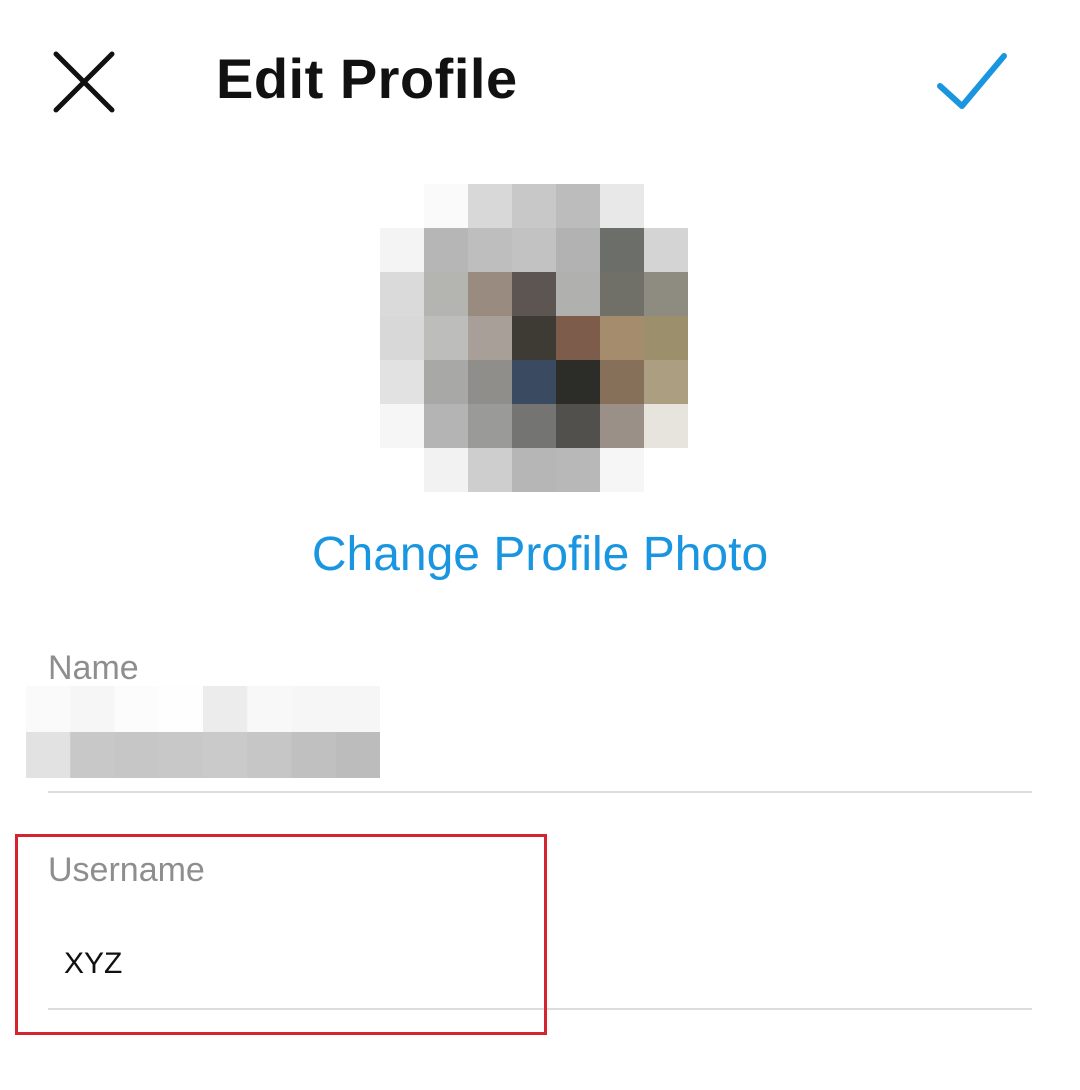 The height and width of the screenshot is (1090, 1080). Describe the element at coordinates (540, 555) in the screenshot. I see `change-profile-photo-link: Change Profile Photo` at that location.